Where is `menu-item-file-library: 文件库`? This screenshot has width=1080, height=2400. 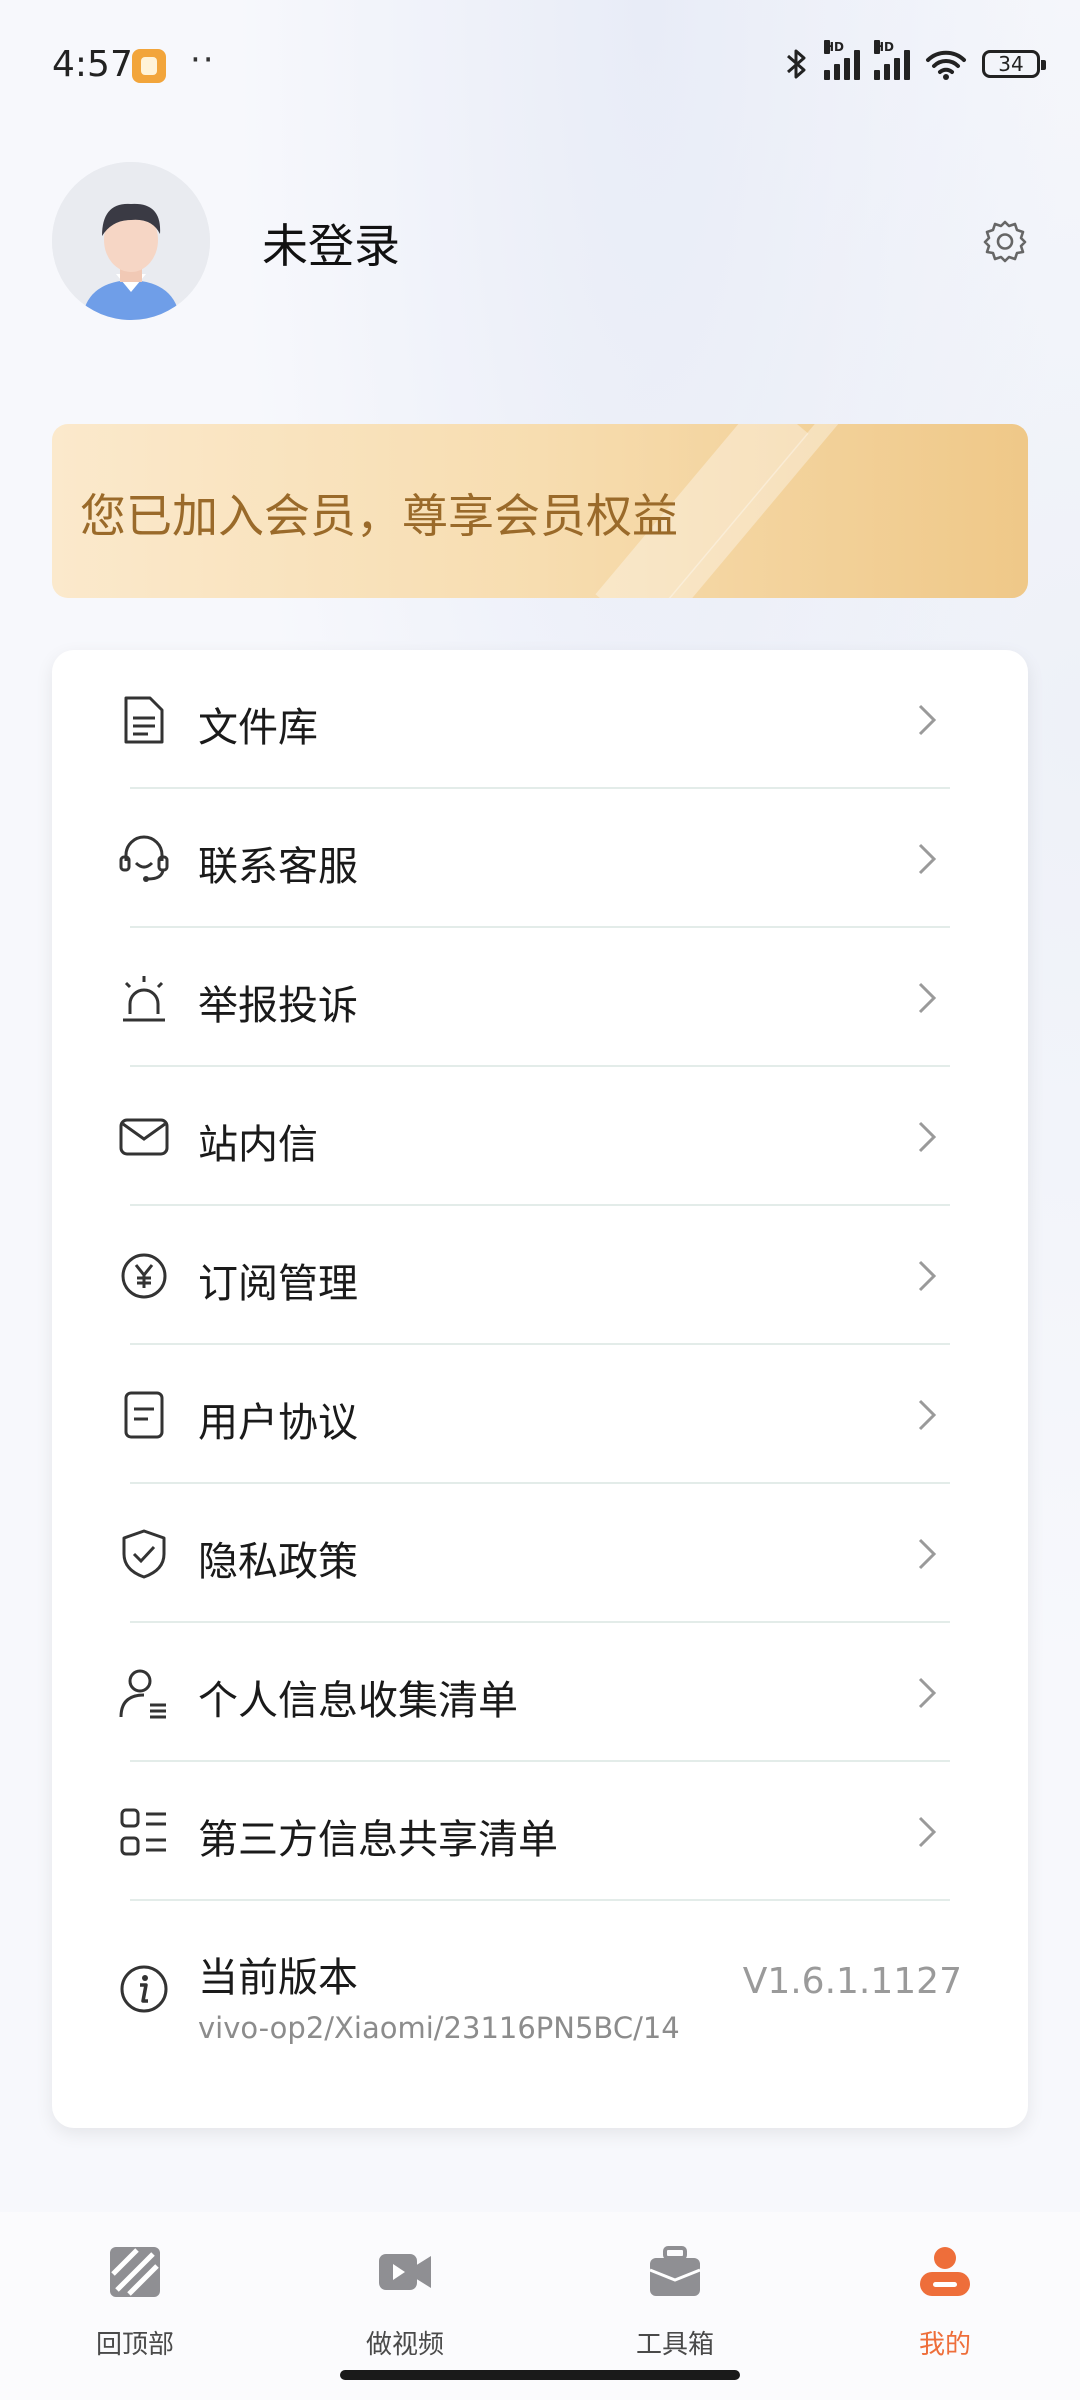 menu-item-file-library: 文件库 is located at coordinates (540, 719).